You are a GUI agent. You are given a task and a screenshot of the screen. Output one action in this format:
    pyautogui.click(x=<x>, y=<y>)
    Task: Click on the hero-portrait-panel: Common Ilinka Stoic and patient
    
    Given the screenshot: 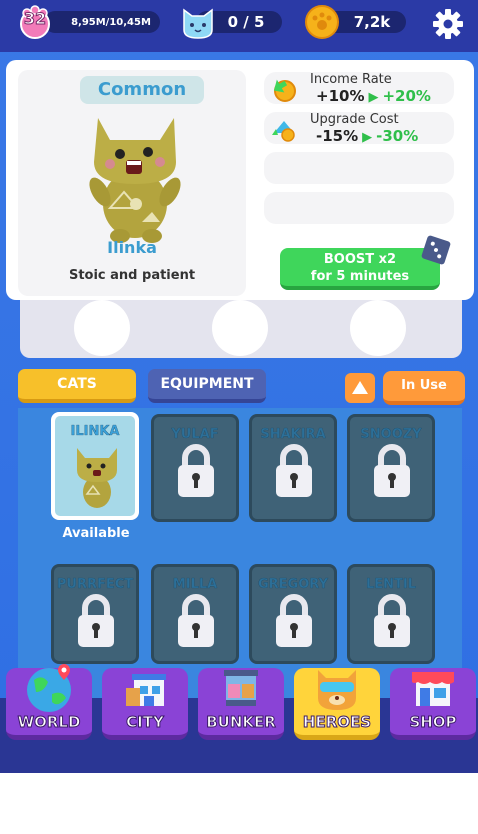 What is the action you would take?
    pyautogui.click(x=132, y=183)
    